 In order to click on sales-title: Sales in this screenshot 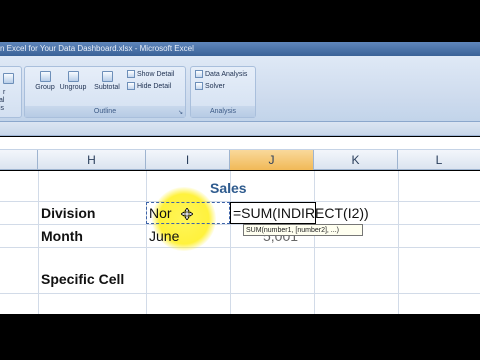, I will do `click(228, 188)`.